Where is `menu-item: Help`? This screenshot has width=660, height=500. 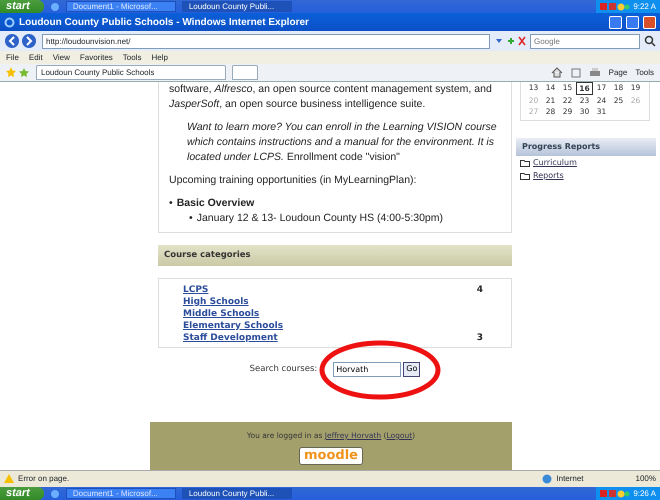 menu-item: Help is located at coordinates (159, 58).